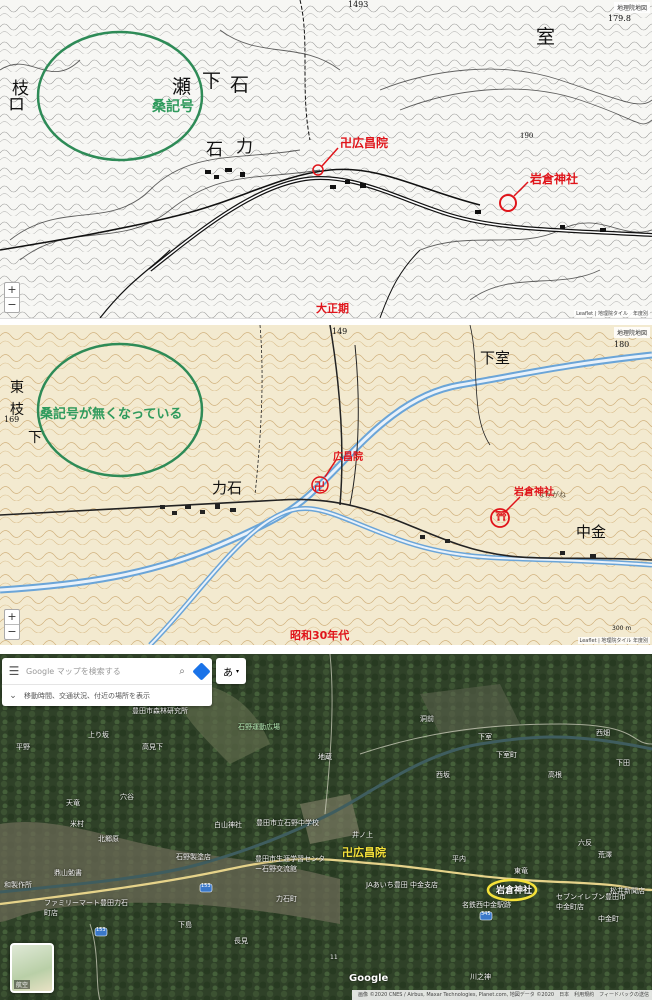  I want to click on mulberry-symbol-label: 桑記号, so click(173, 107).